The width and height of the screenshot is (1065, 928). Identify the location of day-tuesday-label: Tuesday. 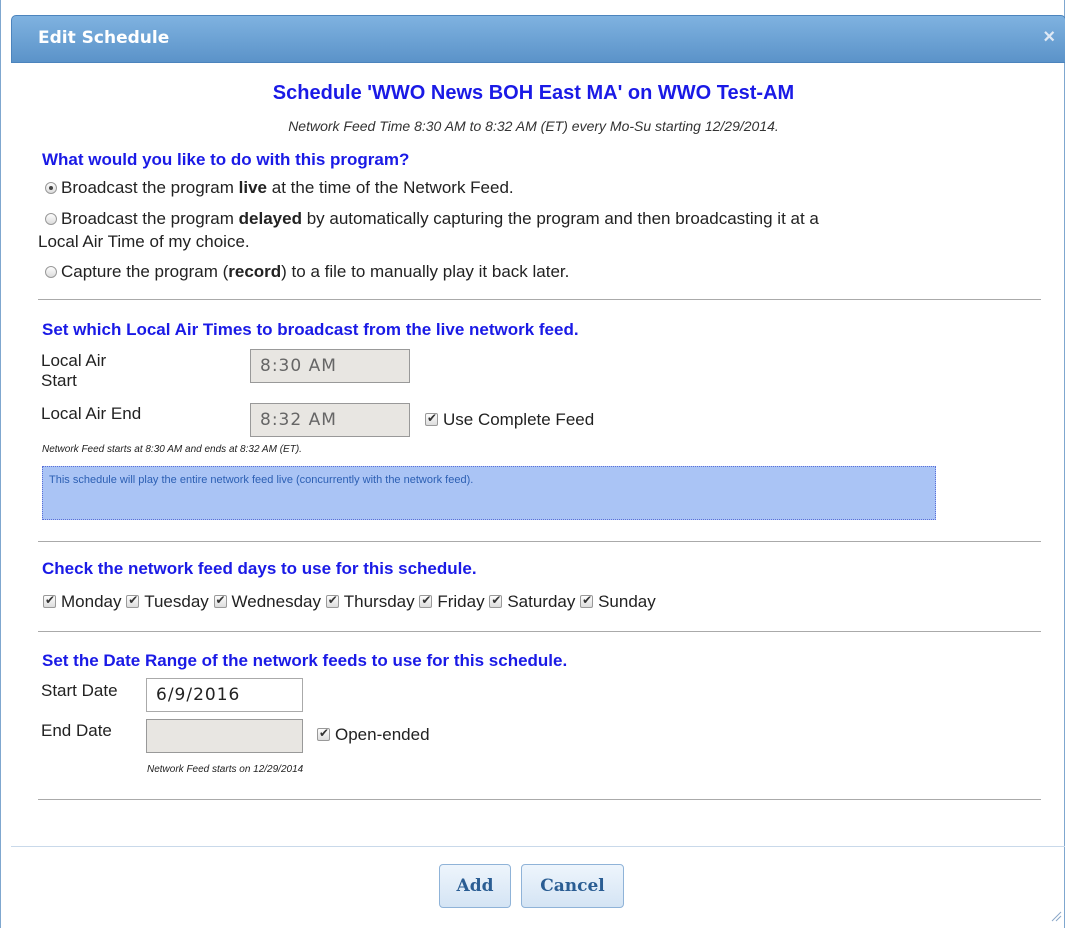
(176, 601).